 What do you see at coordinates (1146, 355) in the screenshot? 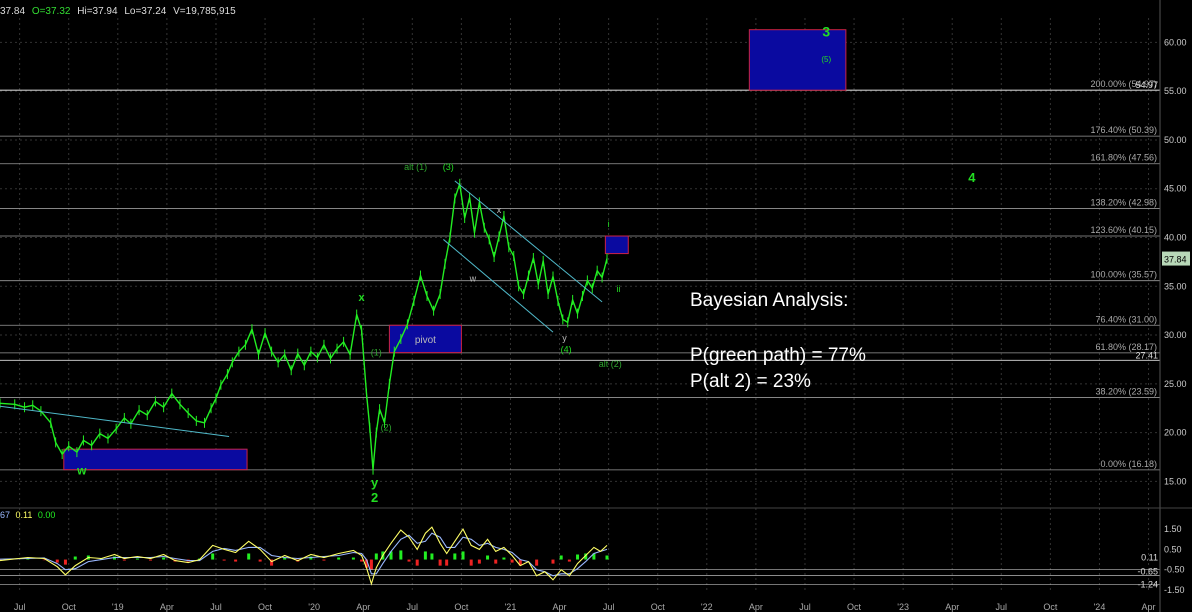
I see `horizontal-level-label: 27.41` at bounding box center [1146, 355].